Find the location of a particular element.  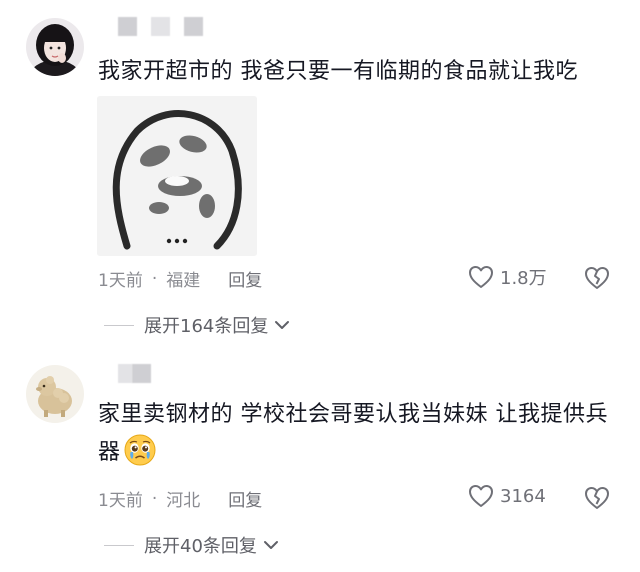

comment-meta: 1天前 · 河北 回复 is located at coordinates (180, 499).